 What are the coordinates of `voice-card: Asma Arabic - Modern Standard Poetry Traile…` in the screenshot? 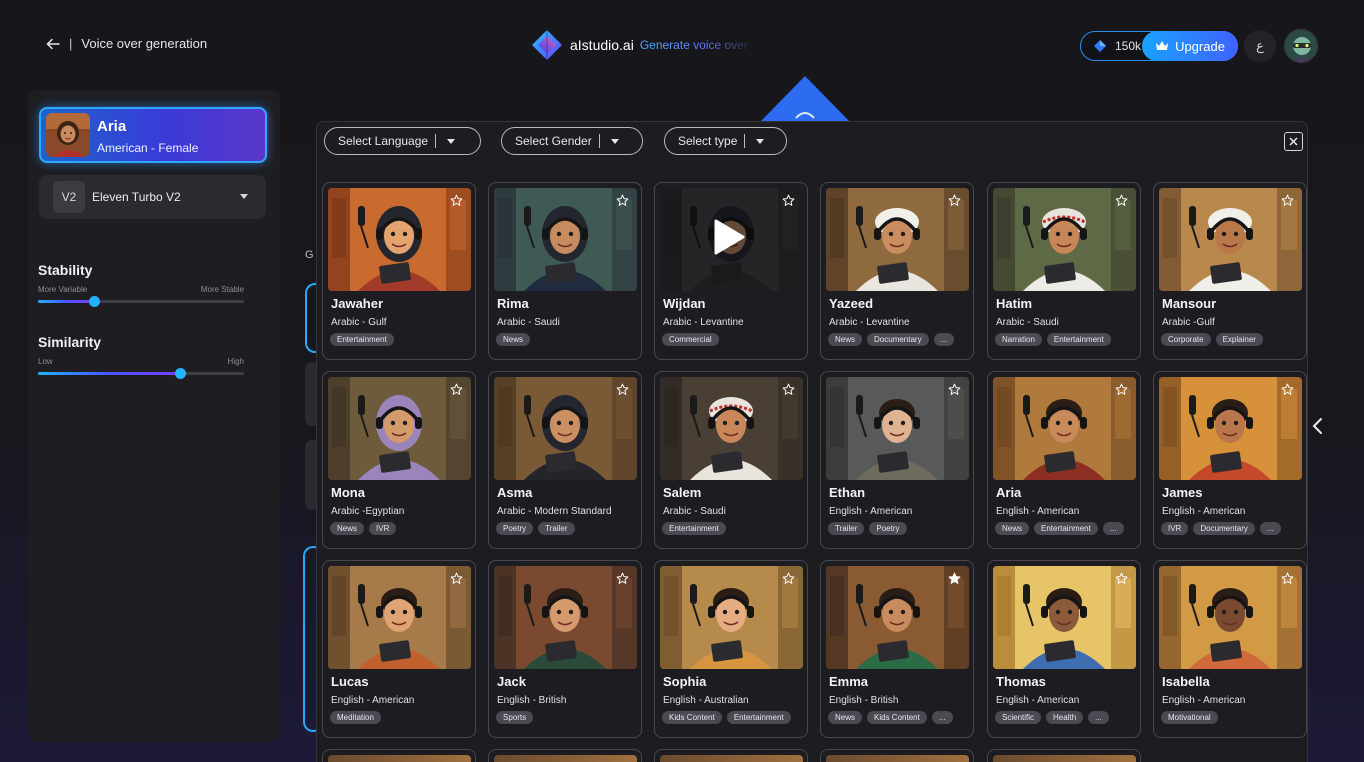 It's located at (565, 460).